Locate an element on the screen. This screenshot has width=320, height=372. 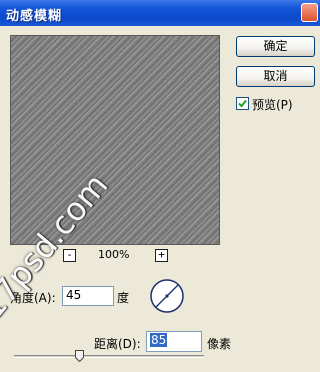
angle-input: 45 is located at coordinates (88, 296).